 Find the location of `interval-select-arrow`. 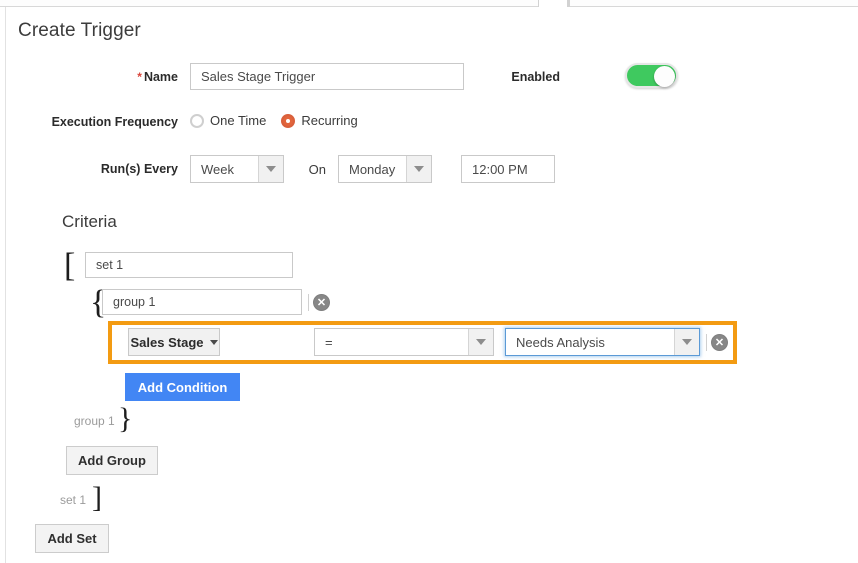

interval-select-arrow is located at coordinates (270, 169).